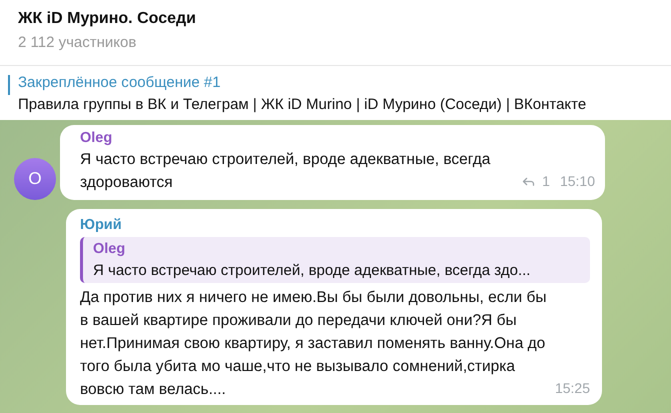 The width and height of the screenshot is (671, 413). What do you see at coordinates (335, 93) in the screenshot?
I see `pinned-message: Закреплённое сообщение #1 Правила группы в ВК и Телеграм | ЖК iD Murino | iD Мурино (Соседи) | ВКонтакте` at bounding box center [335, 93].